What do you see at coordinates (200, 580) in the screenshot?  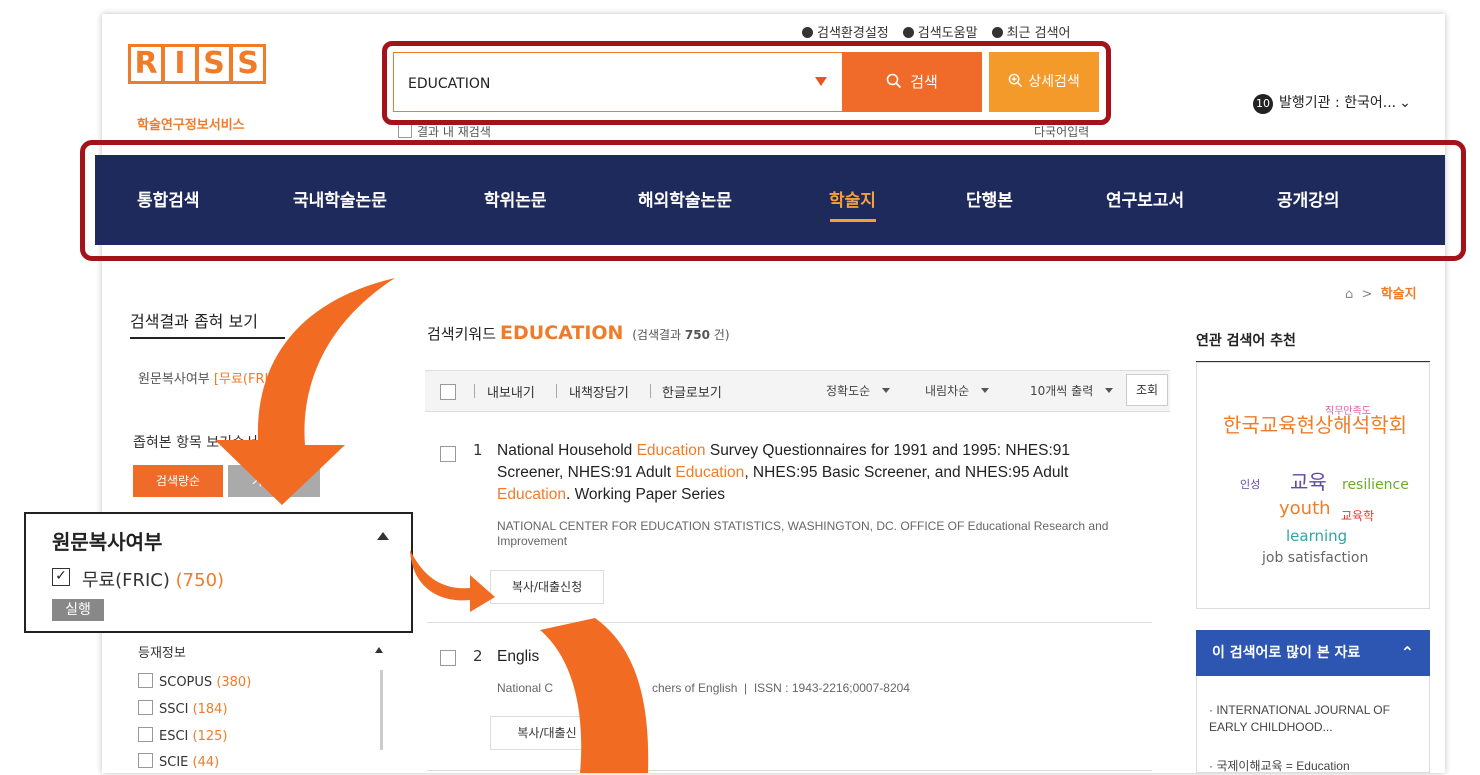 I see `fric-option-count: (750)` at bounding box center [200, 580].